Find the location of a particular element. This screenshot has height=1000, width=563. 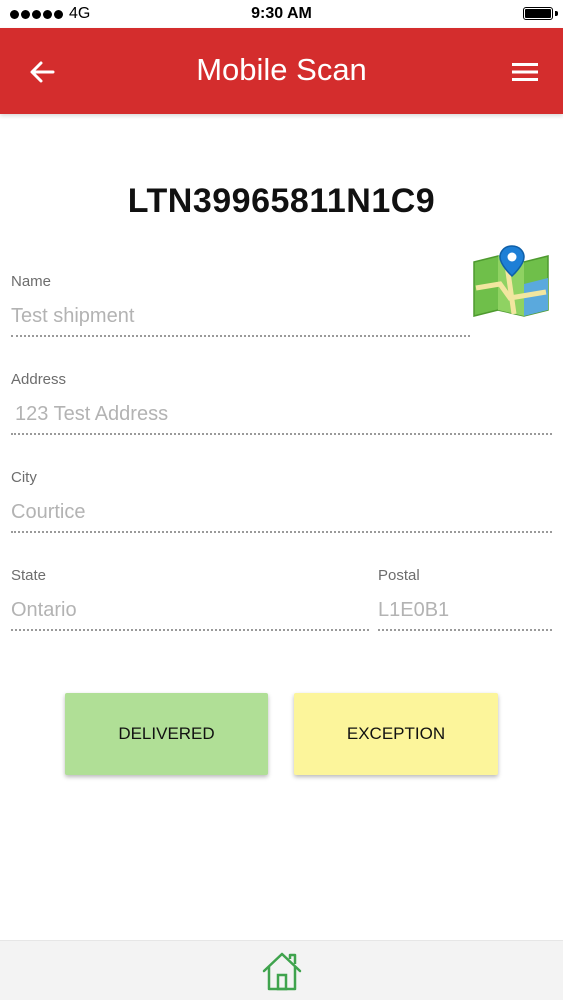

state-input: Ontario is located at coordinates (190, 612).